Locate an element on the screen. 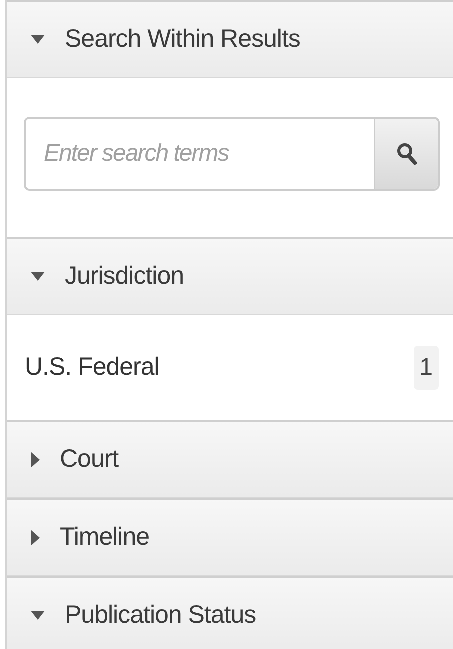  section-header: Publication Status is located at coordinates (230, 612).